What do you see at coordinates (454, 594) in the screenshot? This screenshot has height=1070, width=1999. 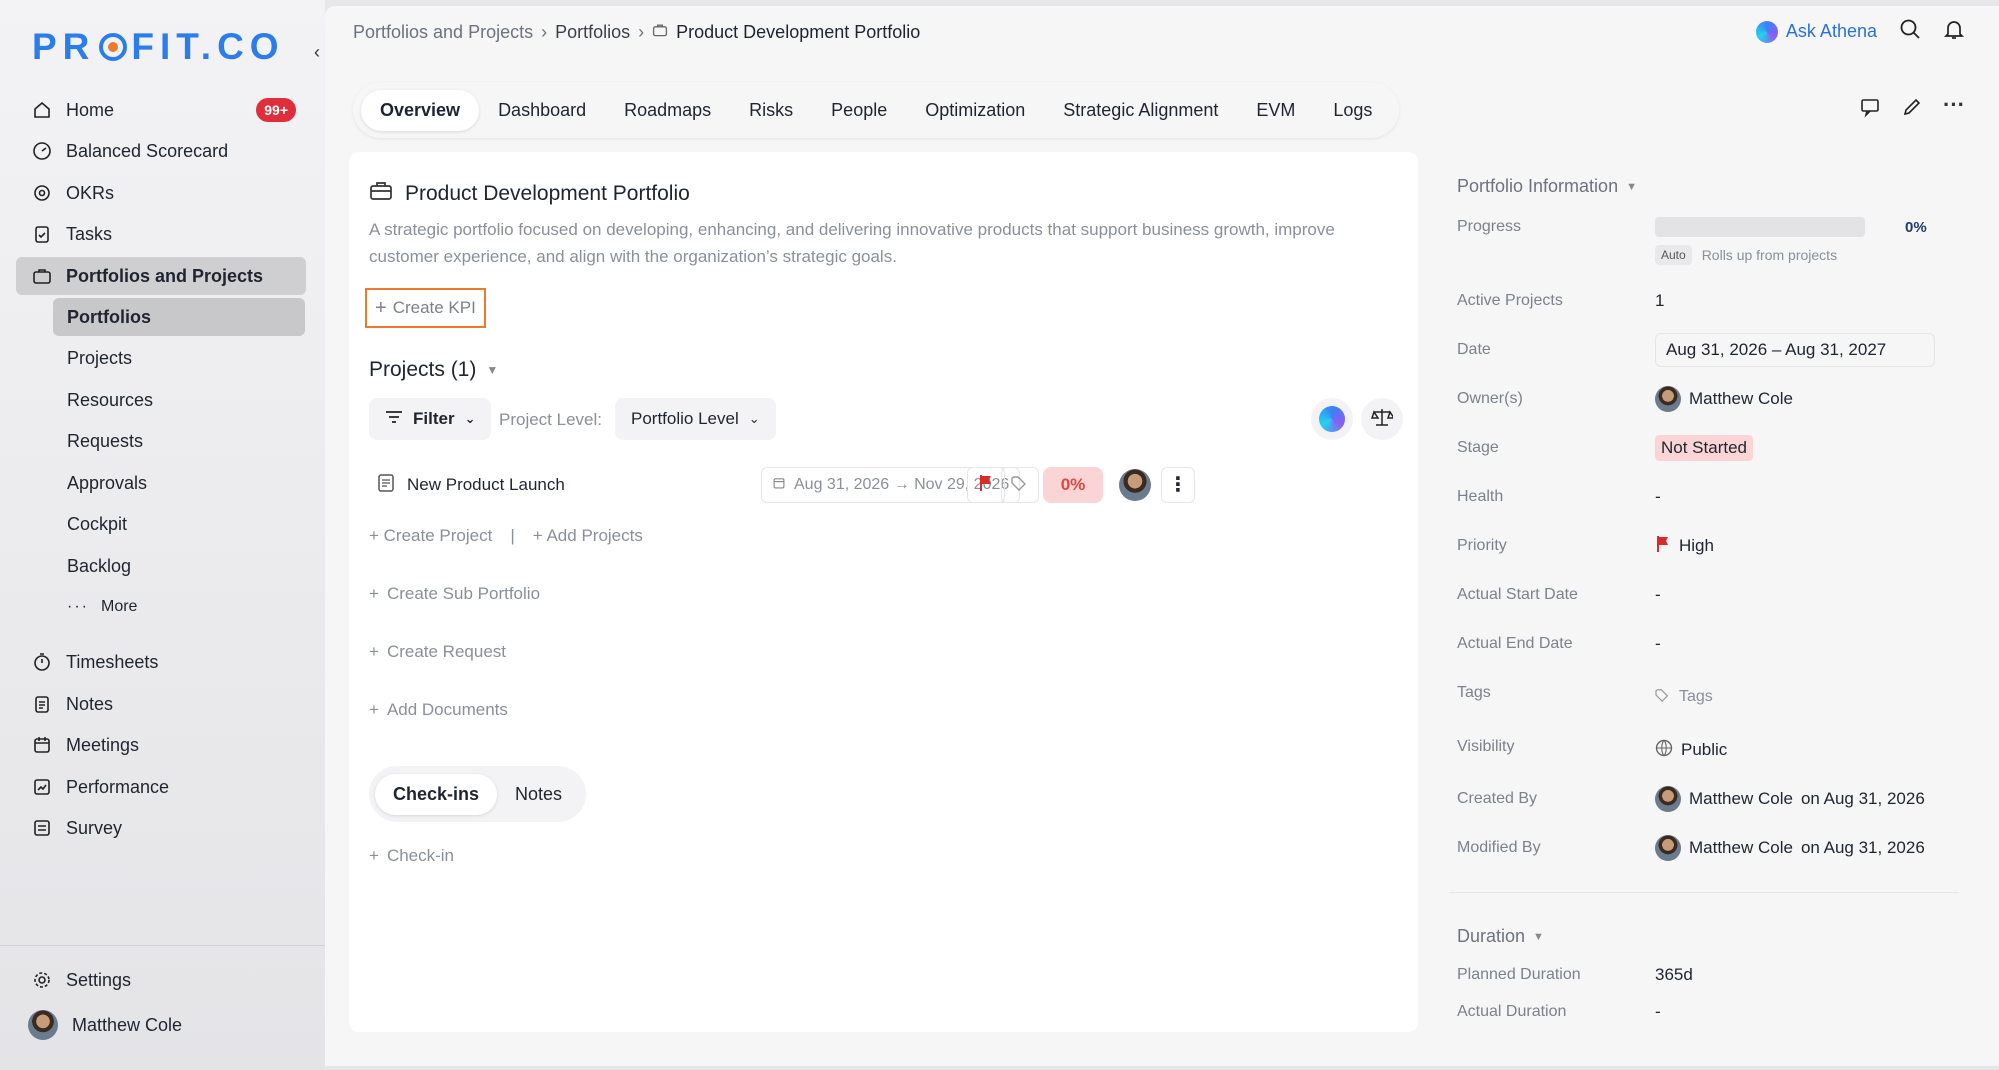 I see `create-sub-portfolio-link: + Create Sub Portfolio` at bounding box center [454, 594].